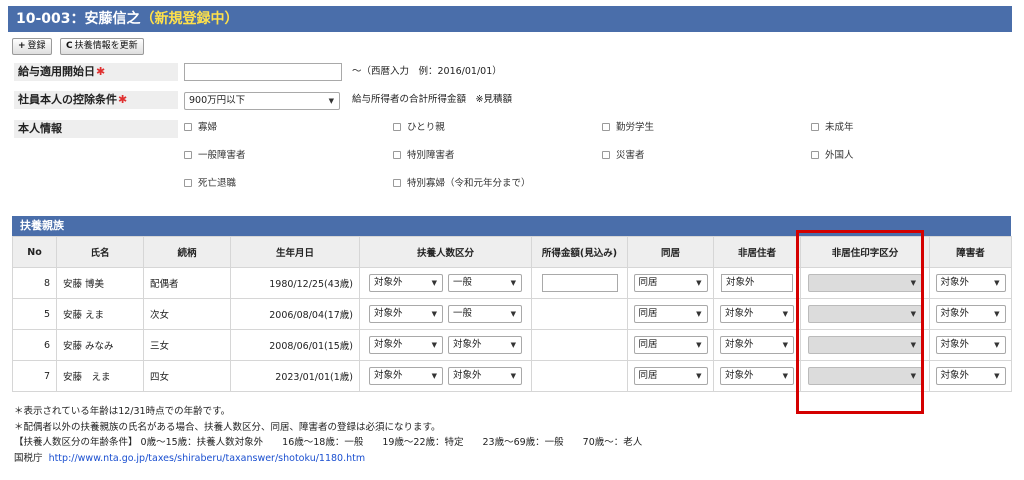  What do you see at coordinates (106, 46) in the screenshot?
I see `refresh-button-label: 扶養情報を更新` at bounding box center [106, 46].